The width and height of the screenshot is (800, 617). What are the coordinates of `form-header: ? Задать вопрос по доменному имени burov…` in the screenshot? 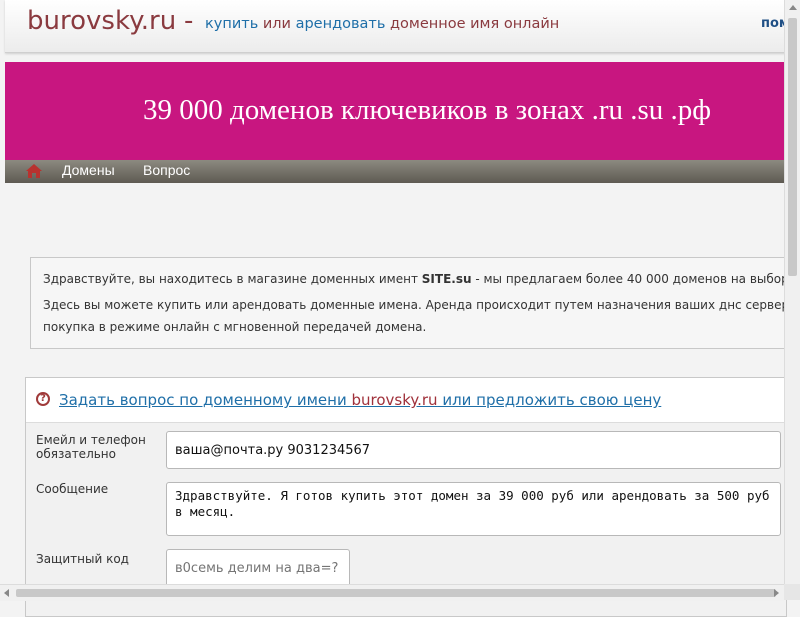 It's located at (406, 400).